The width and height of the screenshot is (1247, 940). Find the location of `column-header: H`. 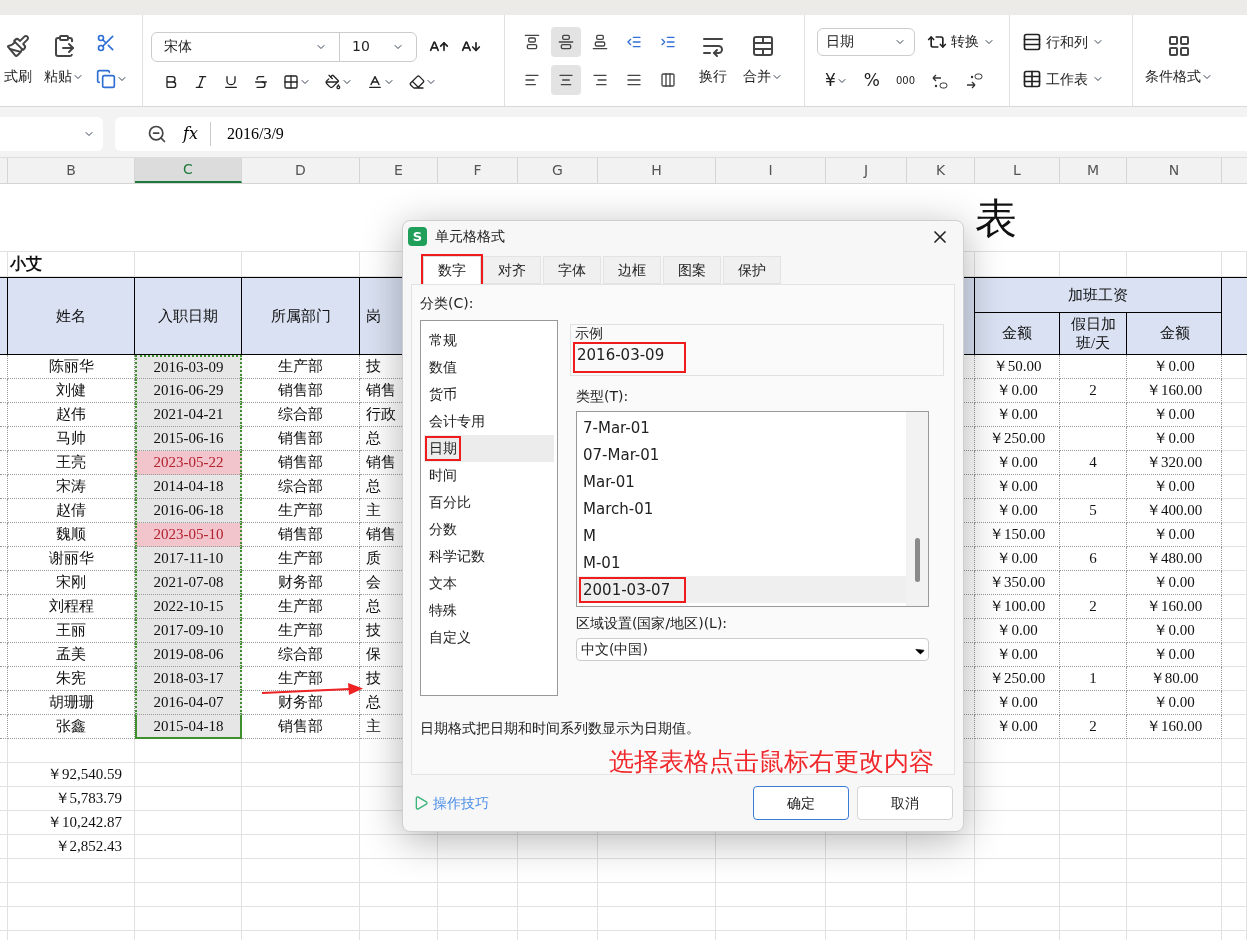

column-header: H is located at coordinates (657, 170).